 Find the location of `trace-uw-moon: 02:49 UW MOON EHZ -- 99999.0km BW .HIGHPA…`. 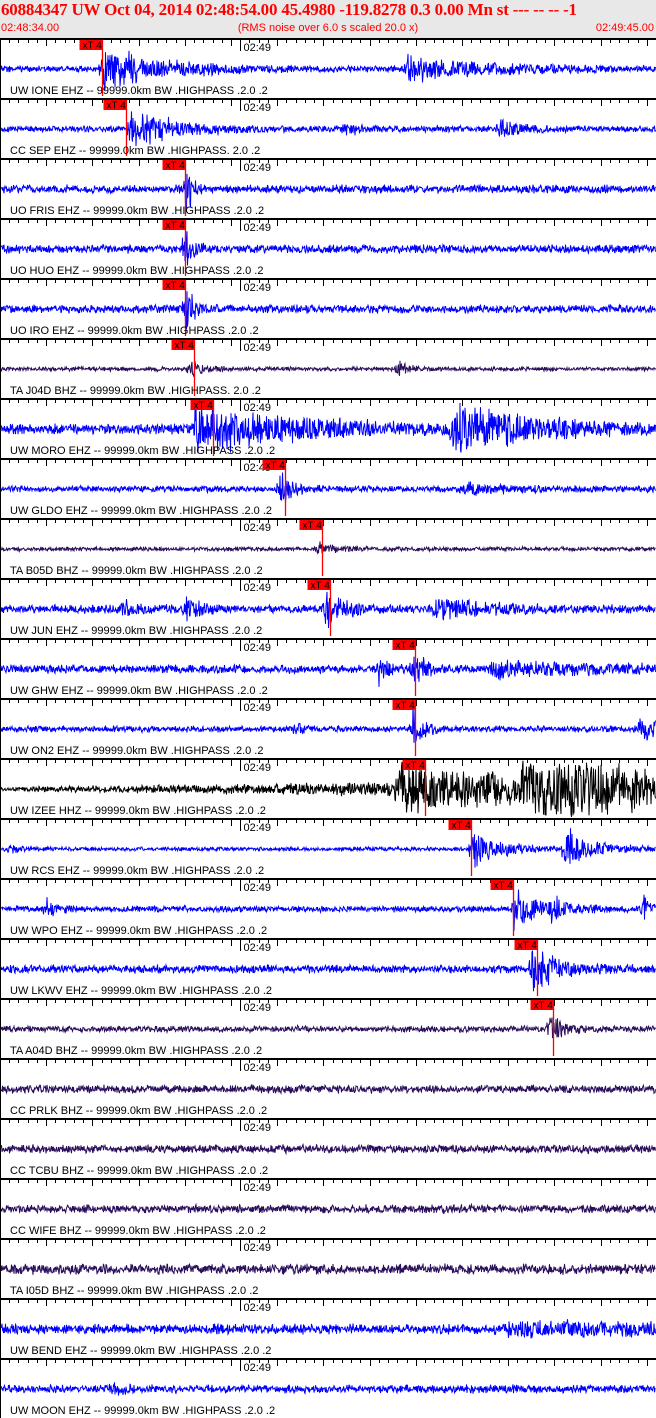

trace-uw-moon: 02:49 UW MOON EHZ -- 99999.0km BW .HIGHPA… is located at coordinates (328, 1387).